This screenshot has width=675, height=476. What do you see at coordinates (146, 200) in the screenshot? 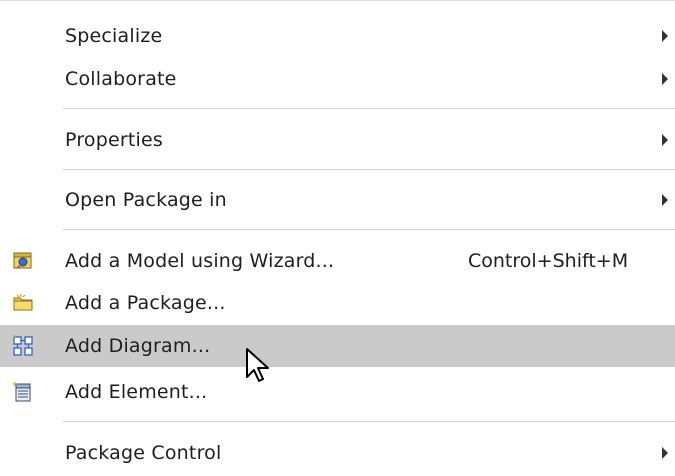
I see `menu-item-label: Open Package in` at bounding box center [146, 200].